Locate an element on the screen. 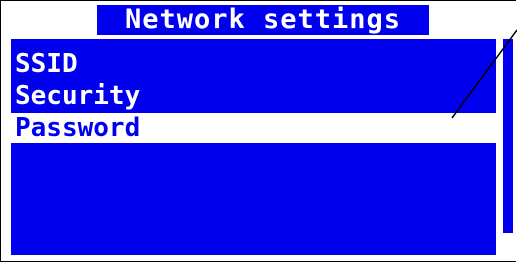 Image resolution: width=517 pixels, height=262 pixels. menu-item-ssid: SSID is located at coordinates (253, 64).